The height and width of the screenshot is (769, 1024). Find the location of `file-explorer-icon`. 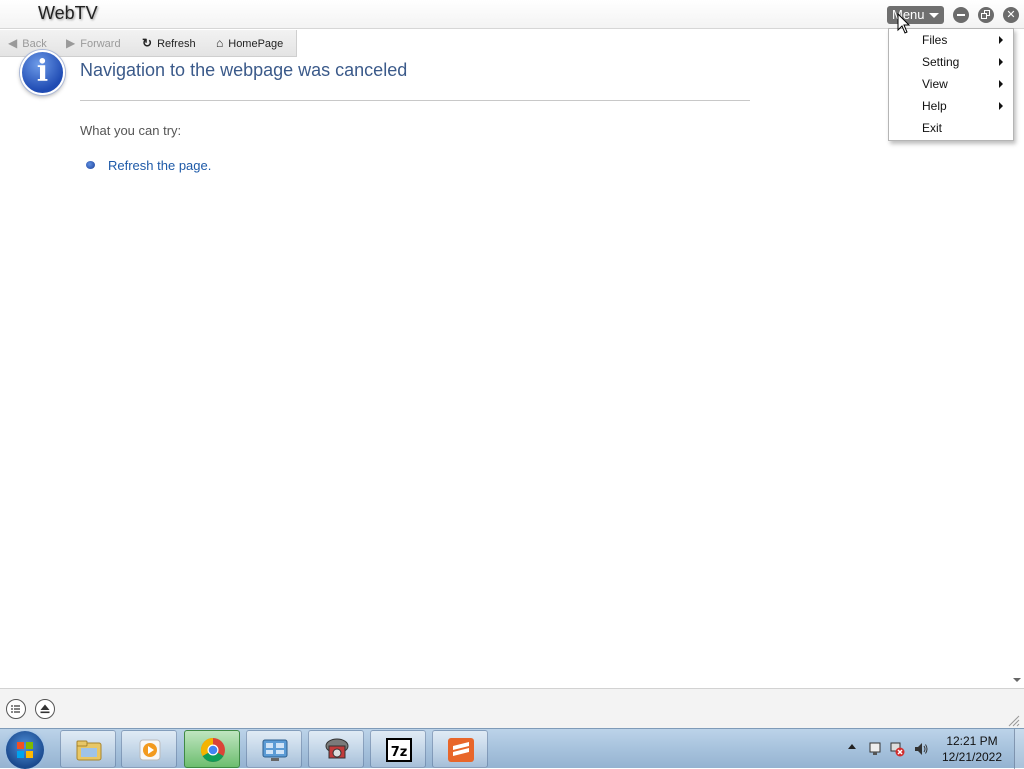

file-explorer-icon is located at coordinates (89, 750).